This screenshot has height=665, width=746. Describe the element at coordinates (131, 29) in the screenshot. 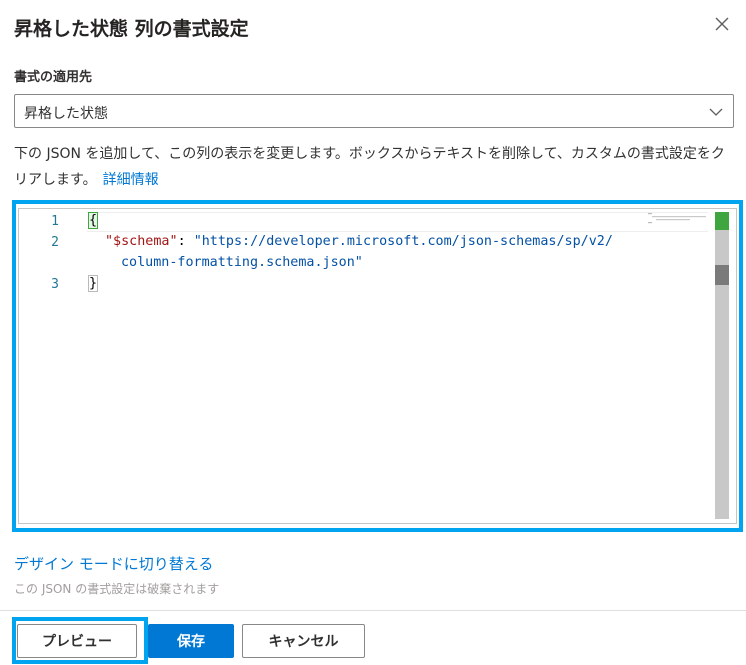

I see `panel-title: 昇格した状態 列の書式設定` at that location.